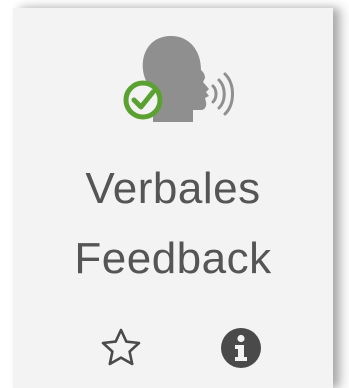 The width and height of the screenshot is (349, 388). What do you see at coordinates (178, 81) in the screenshot?
I see `speaking-head-with-check-icon` at bounding box center [178, 81].